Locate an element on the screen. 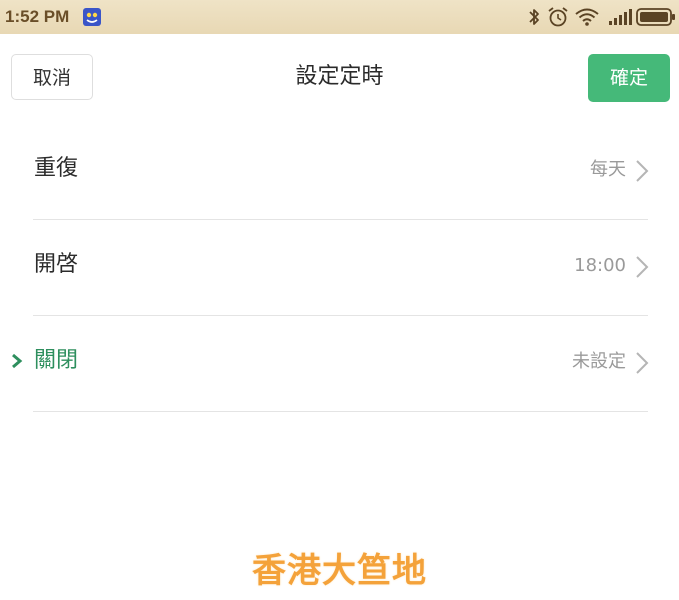  bluetooth-icon is located at coordinates (534, 17).